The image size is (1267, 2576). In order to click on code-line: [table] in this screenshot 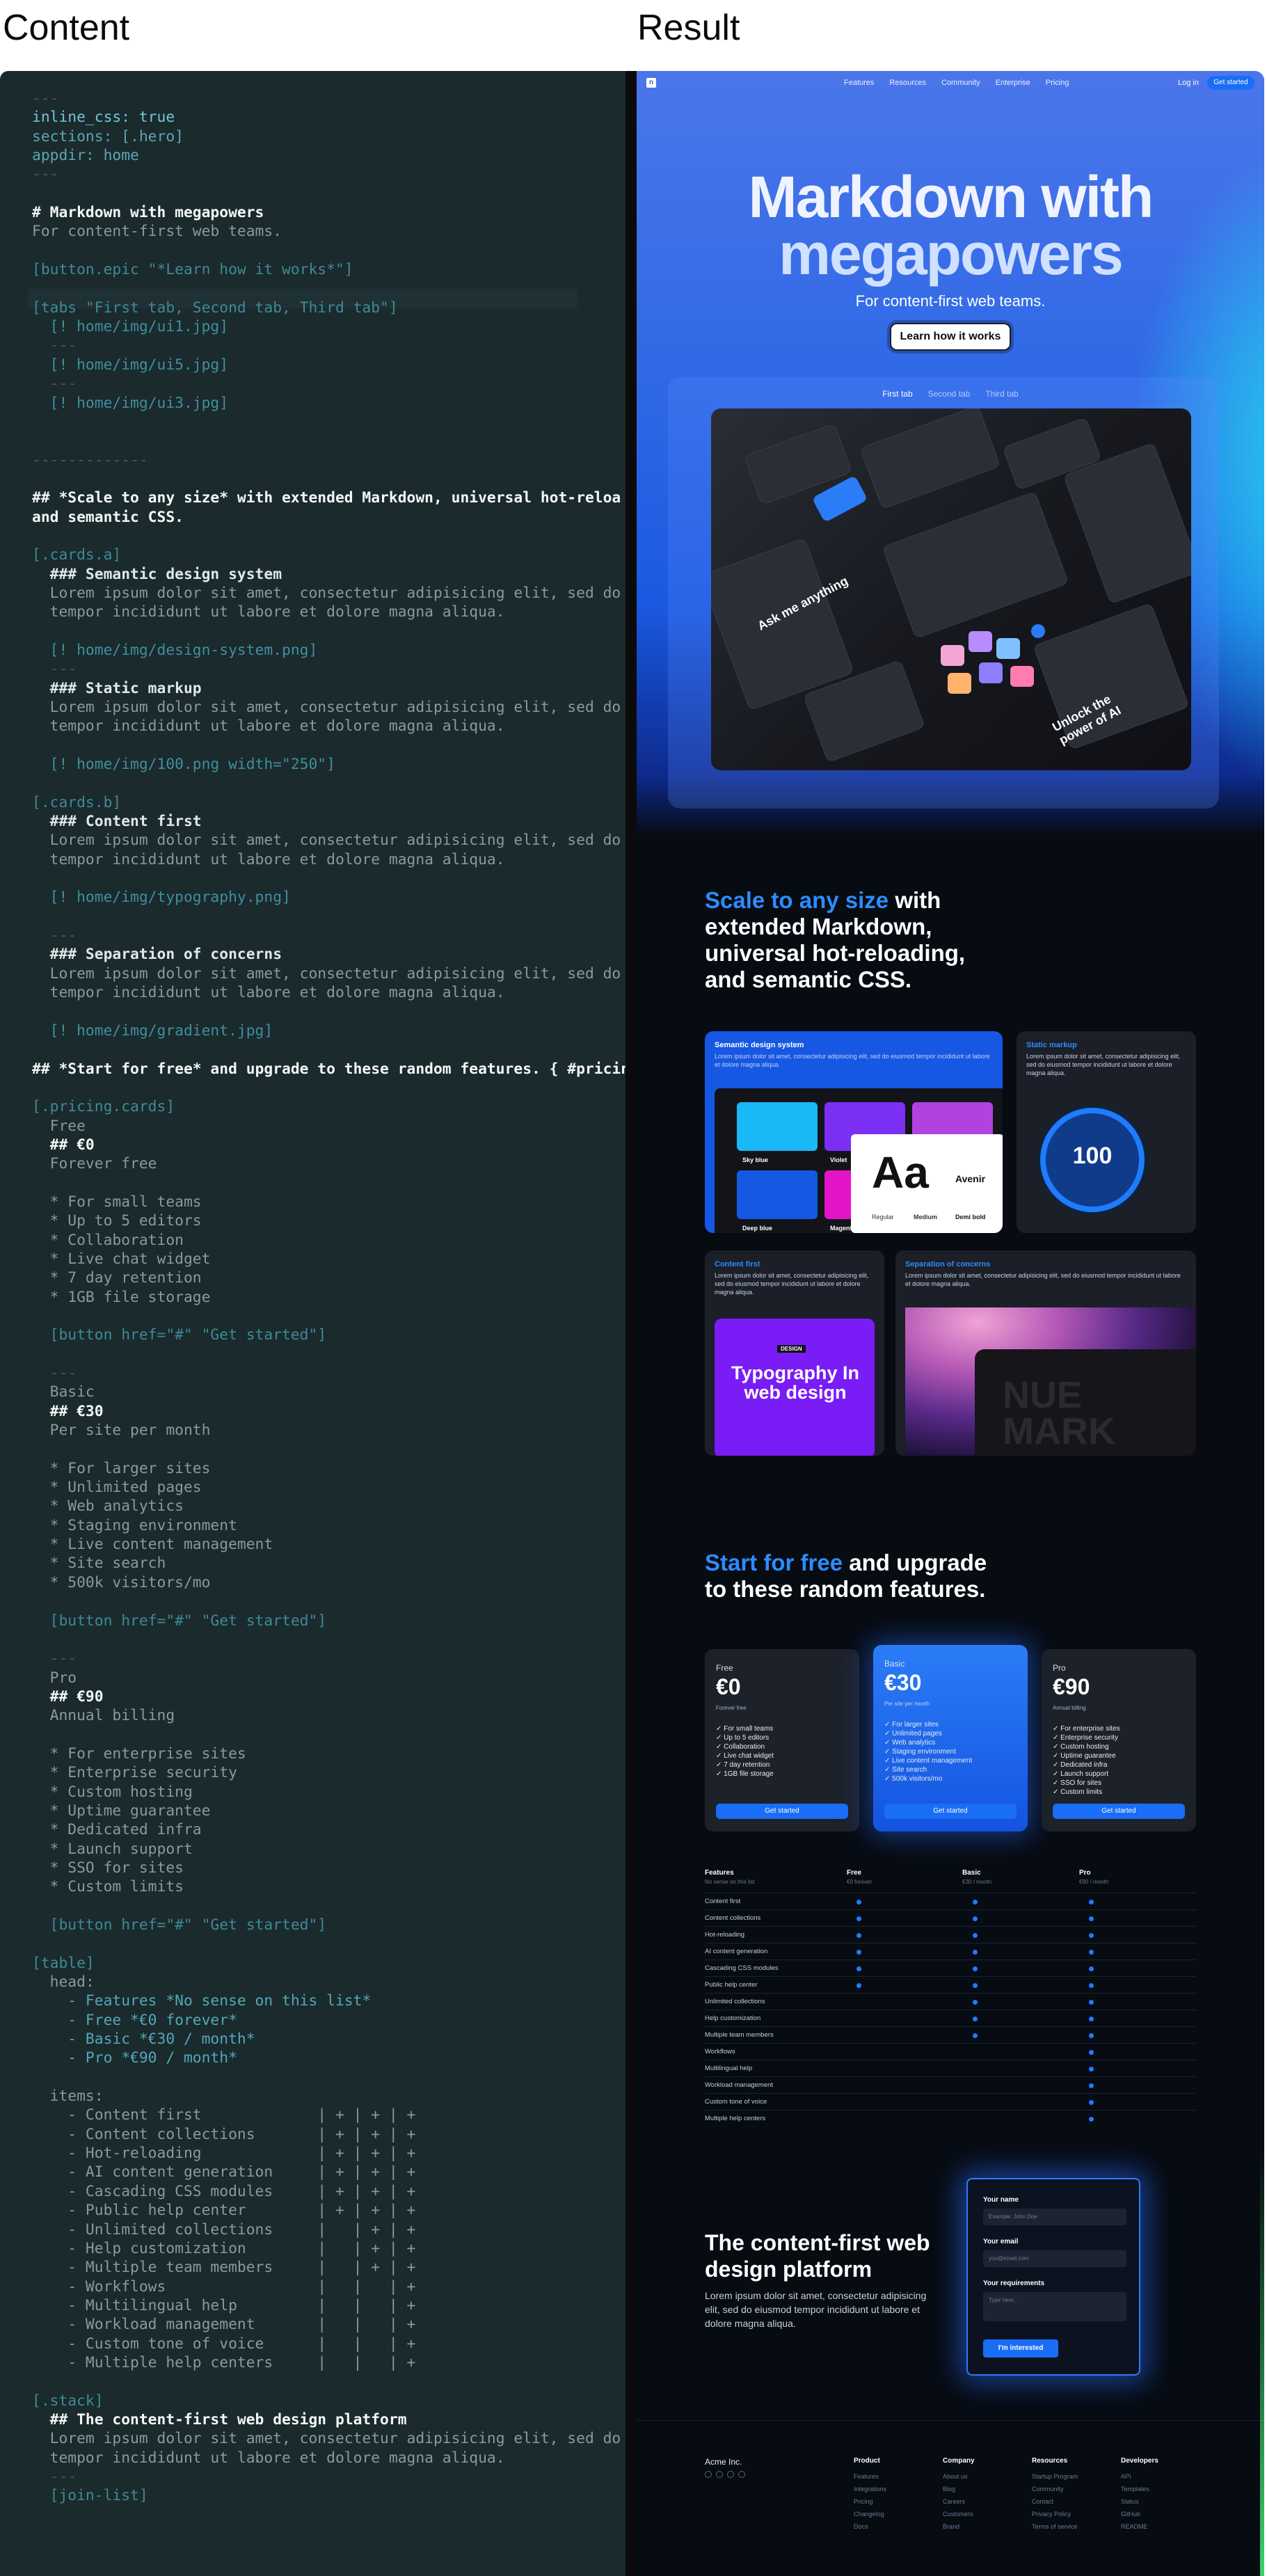, I will do `click(328, 1963)`.